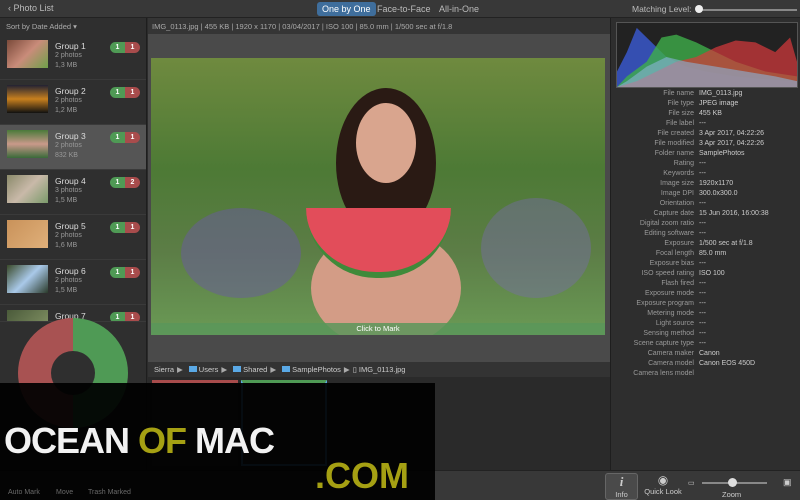 The image size is (800, 500). What do you see at coordinates (710, 113) in the screenshot?
I see `info-value: 455 KB` at bounding box center [710, 113].